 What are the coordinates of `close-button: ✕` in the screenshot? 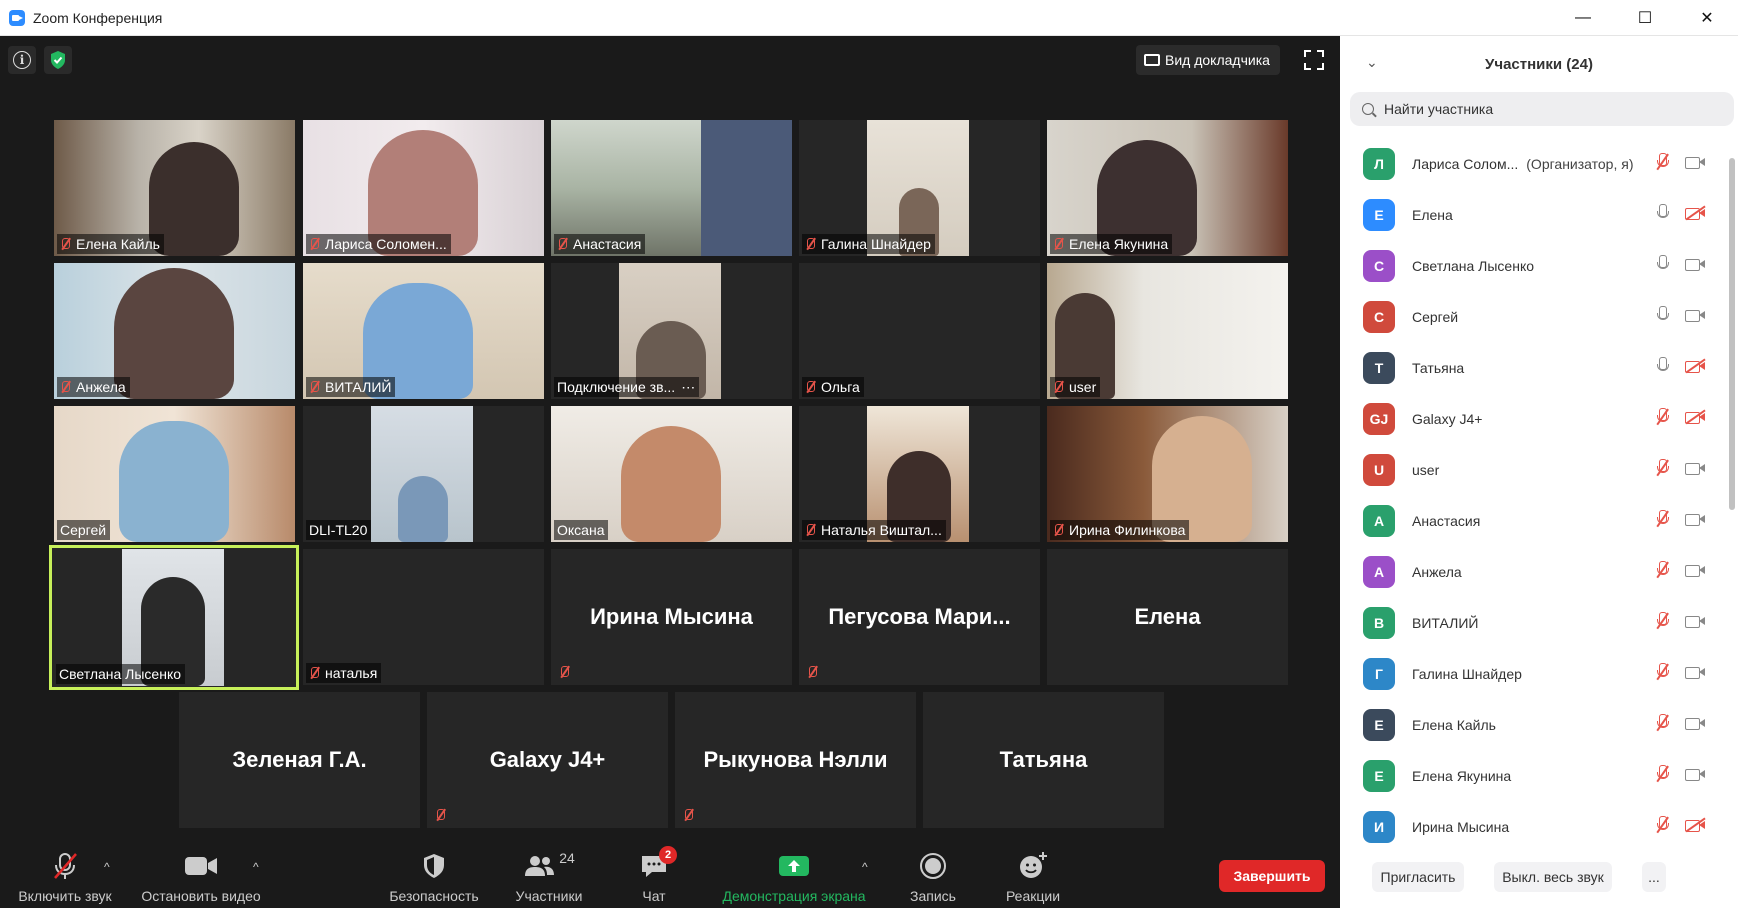 It's located at (1707, 18).